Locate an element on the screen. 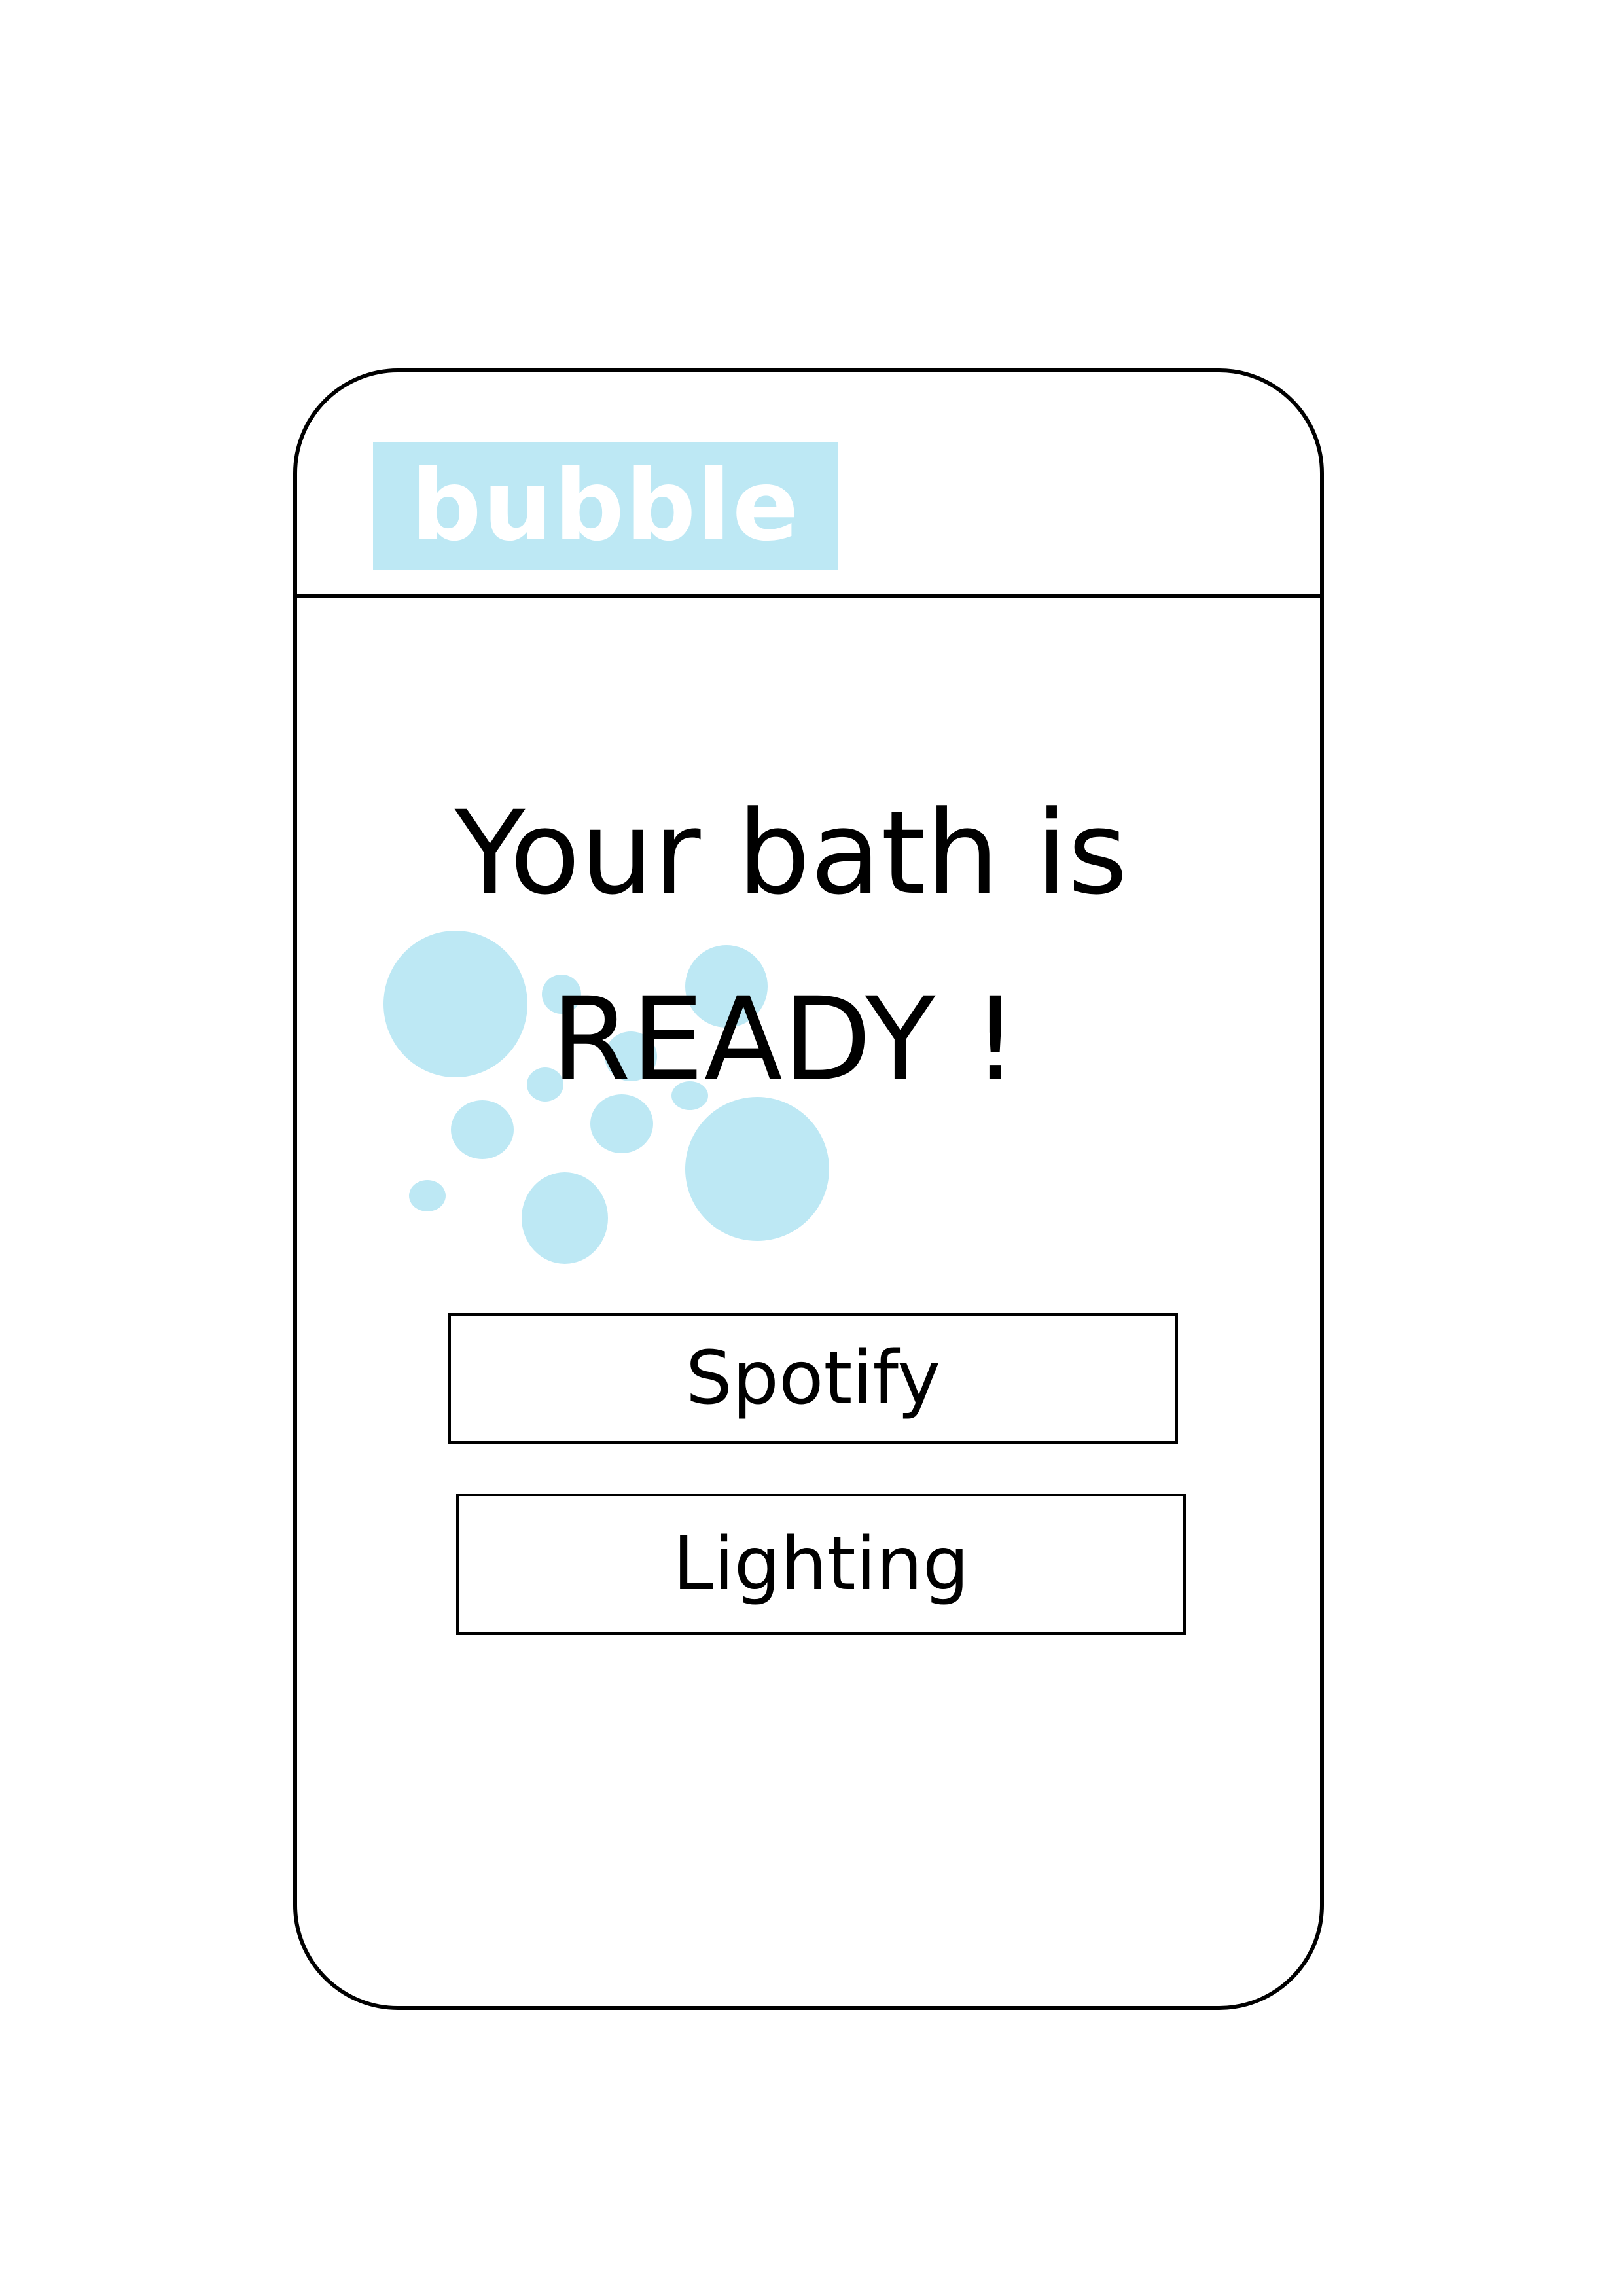 The image size is (1623, 2296). lighting-button: Lighting is located at coordinates (821, 1564).